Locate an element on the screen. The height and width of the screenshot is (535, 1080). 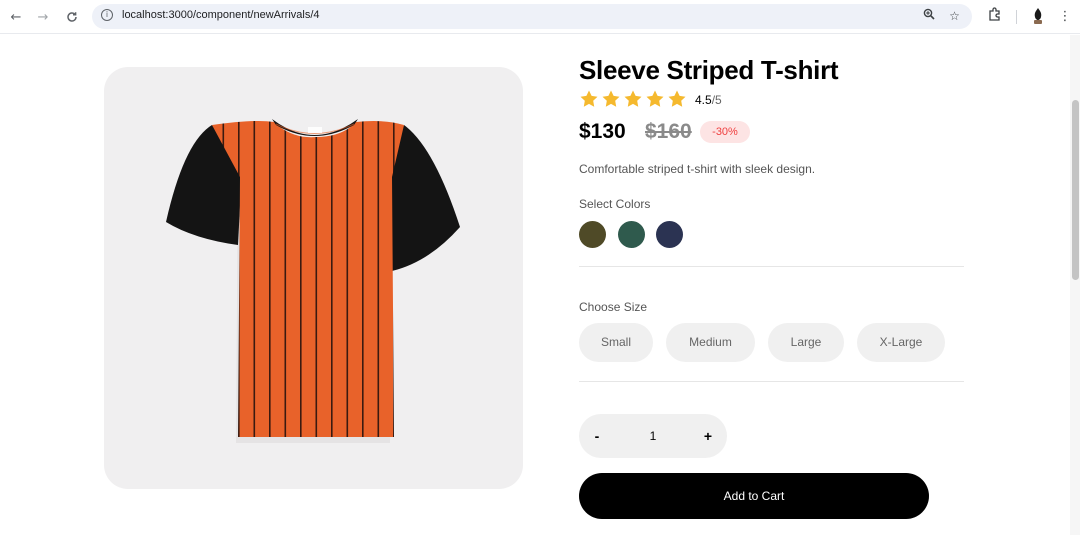
size-button-small: Small is located at coordinates (616, 342).